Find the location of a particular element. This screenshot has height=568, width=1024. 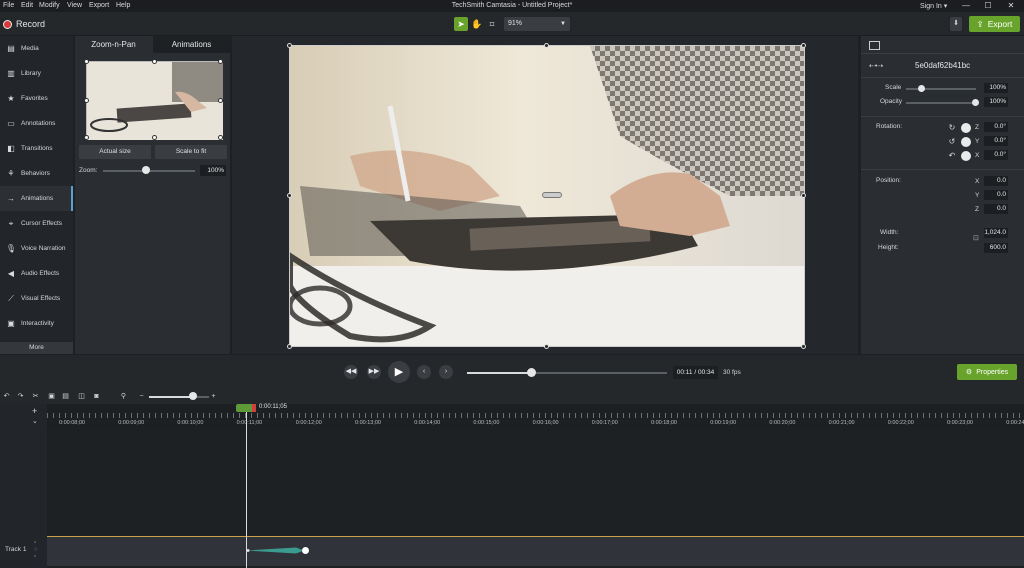

sidebar-item-audio-effects: ◀ Audio Effects is located at coordinates (36, 273).